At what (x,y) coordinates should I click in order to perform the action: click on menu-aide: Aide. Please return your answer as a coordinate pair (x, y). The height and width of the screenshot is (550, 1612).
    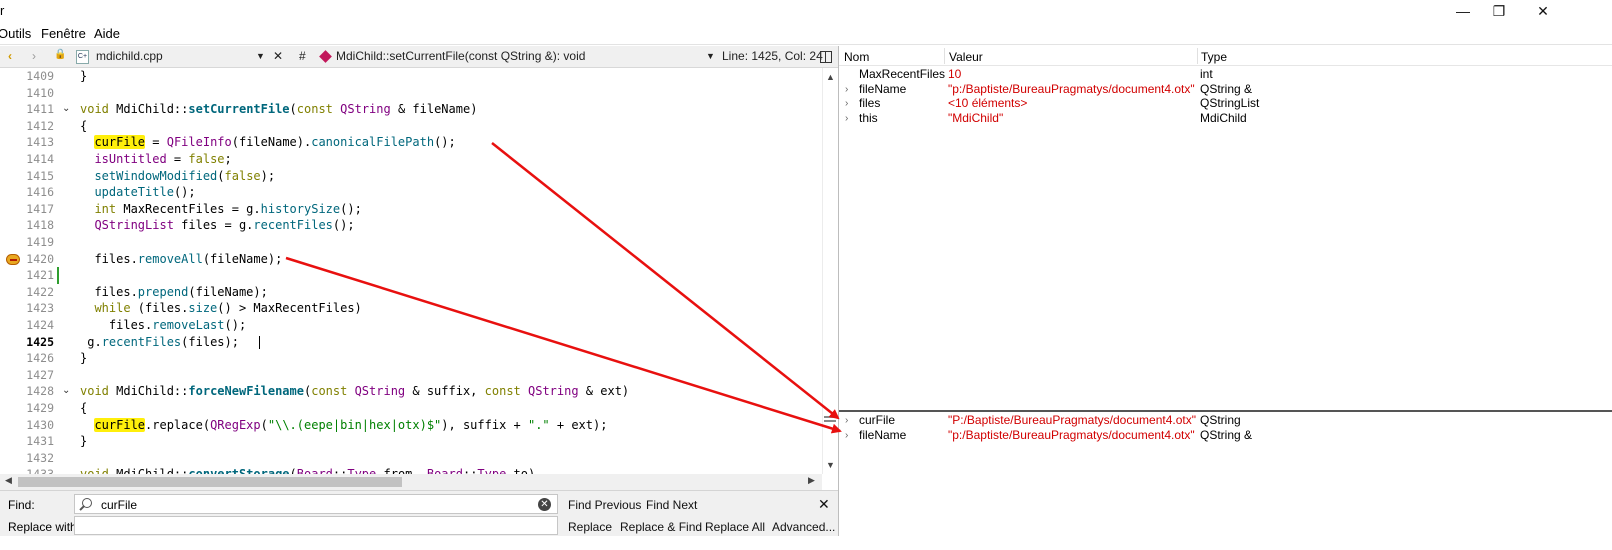
    Looking at the image, I should click on (107, 33).